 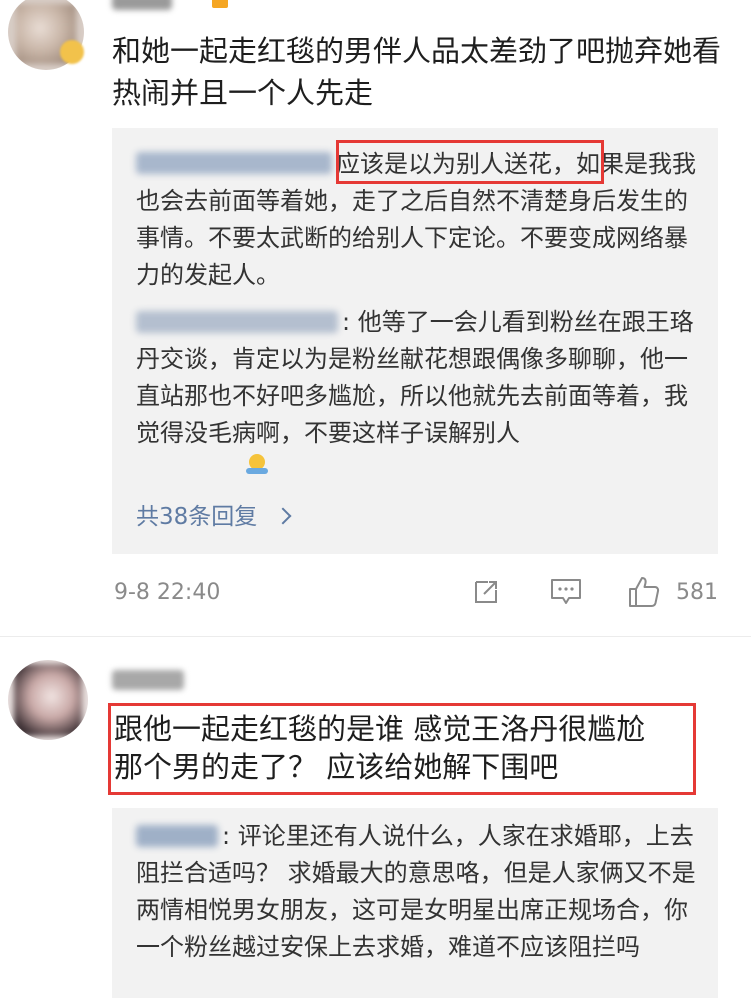 I want to click on comment1-timestamp: 9-8 22:40, so click(x=167, y=592).